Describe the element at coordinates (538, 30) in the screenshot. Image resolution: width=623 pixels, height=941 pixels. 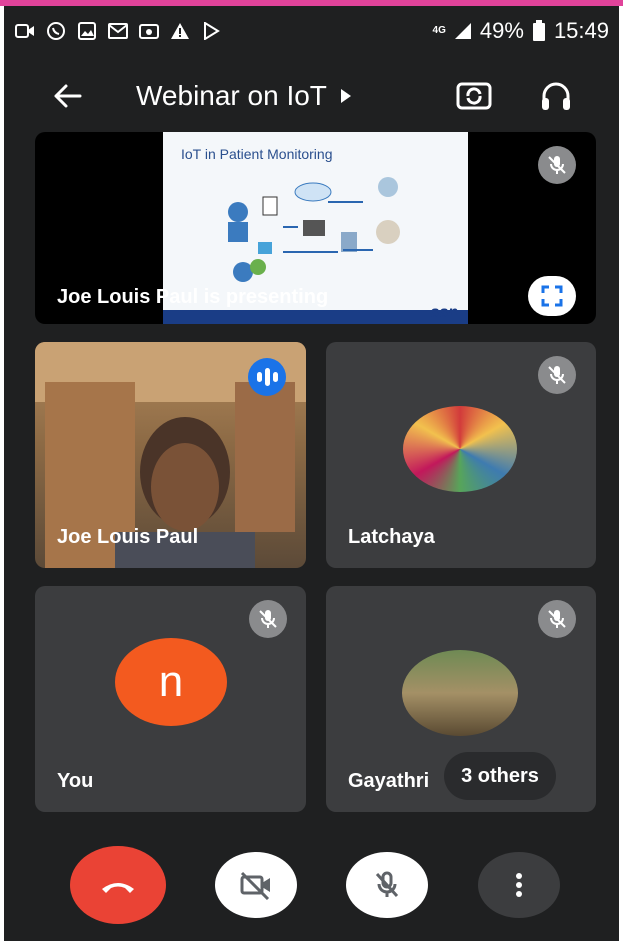
I see `battery-icon` at that location.